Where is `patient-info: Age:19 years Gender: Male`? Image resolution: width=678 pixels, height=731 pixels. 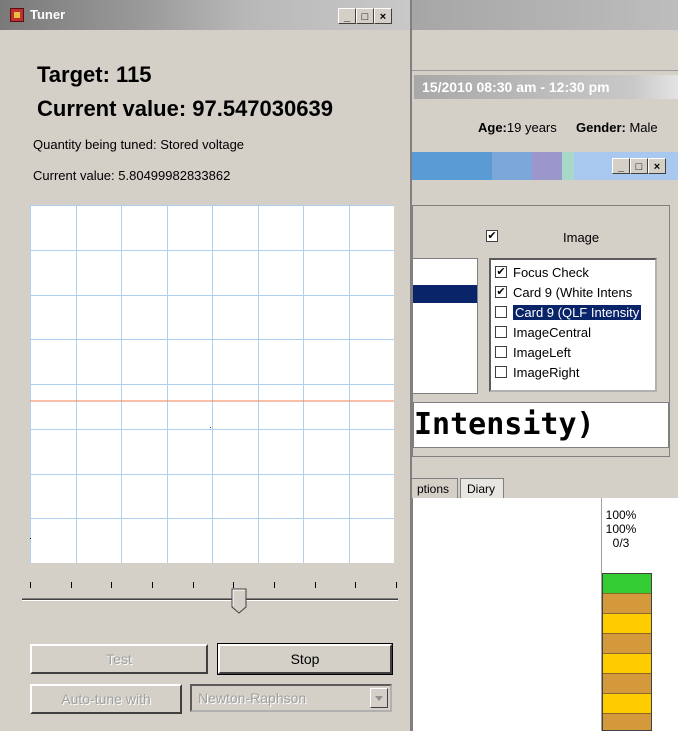
patient-info: Age:19 years Gender: Male is located at coordinates (545, 128).